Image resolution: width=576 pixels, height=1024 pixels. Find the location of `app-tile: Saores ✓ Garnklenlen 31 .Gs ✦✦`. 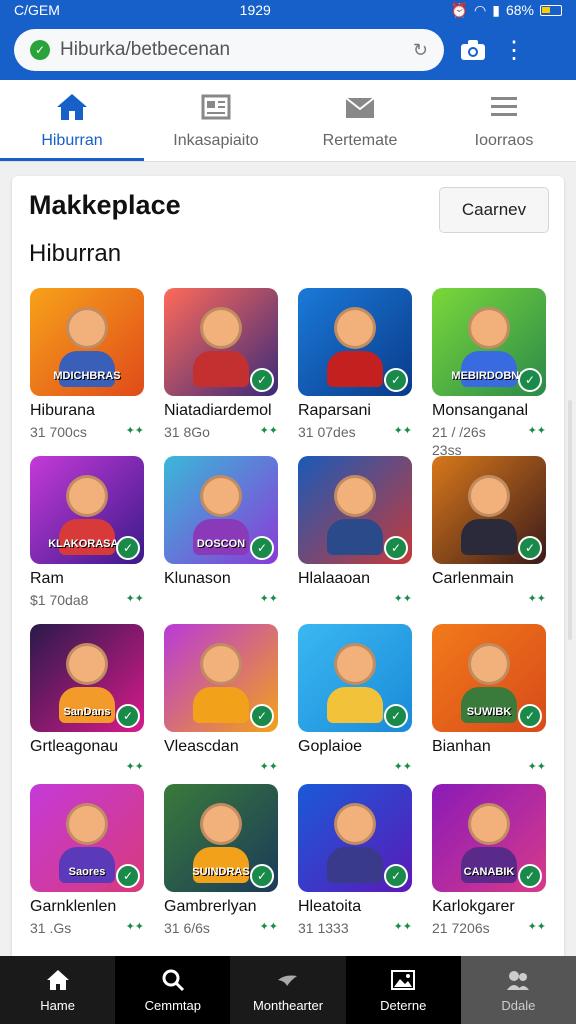

app-tile: Saores ✓ Garnklenlen 31 .Gs ✦✦ is located at coordinates (87, 864).